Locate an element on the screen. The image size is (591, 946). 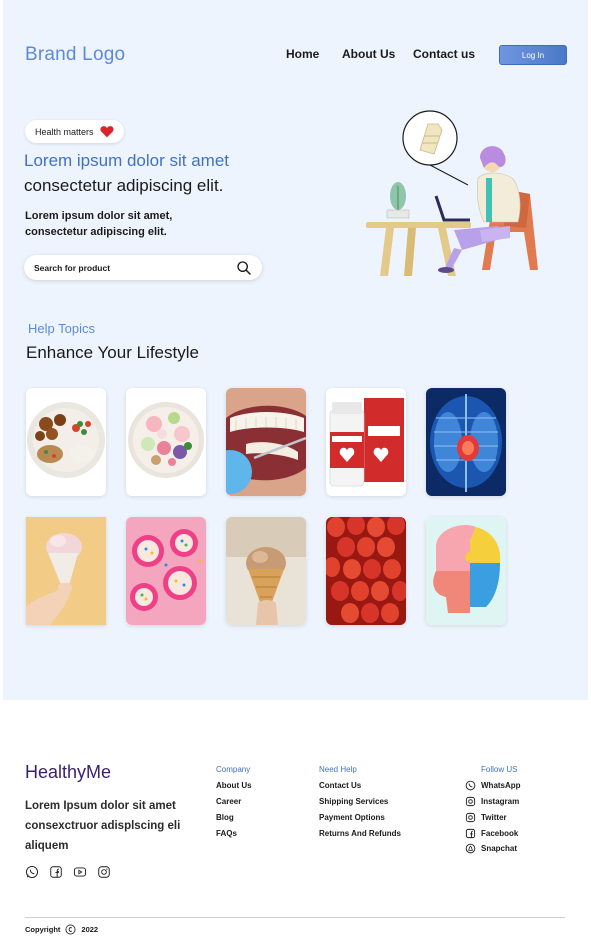
pill-label: Health matters is located at coordinates (64, 131).